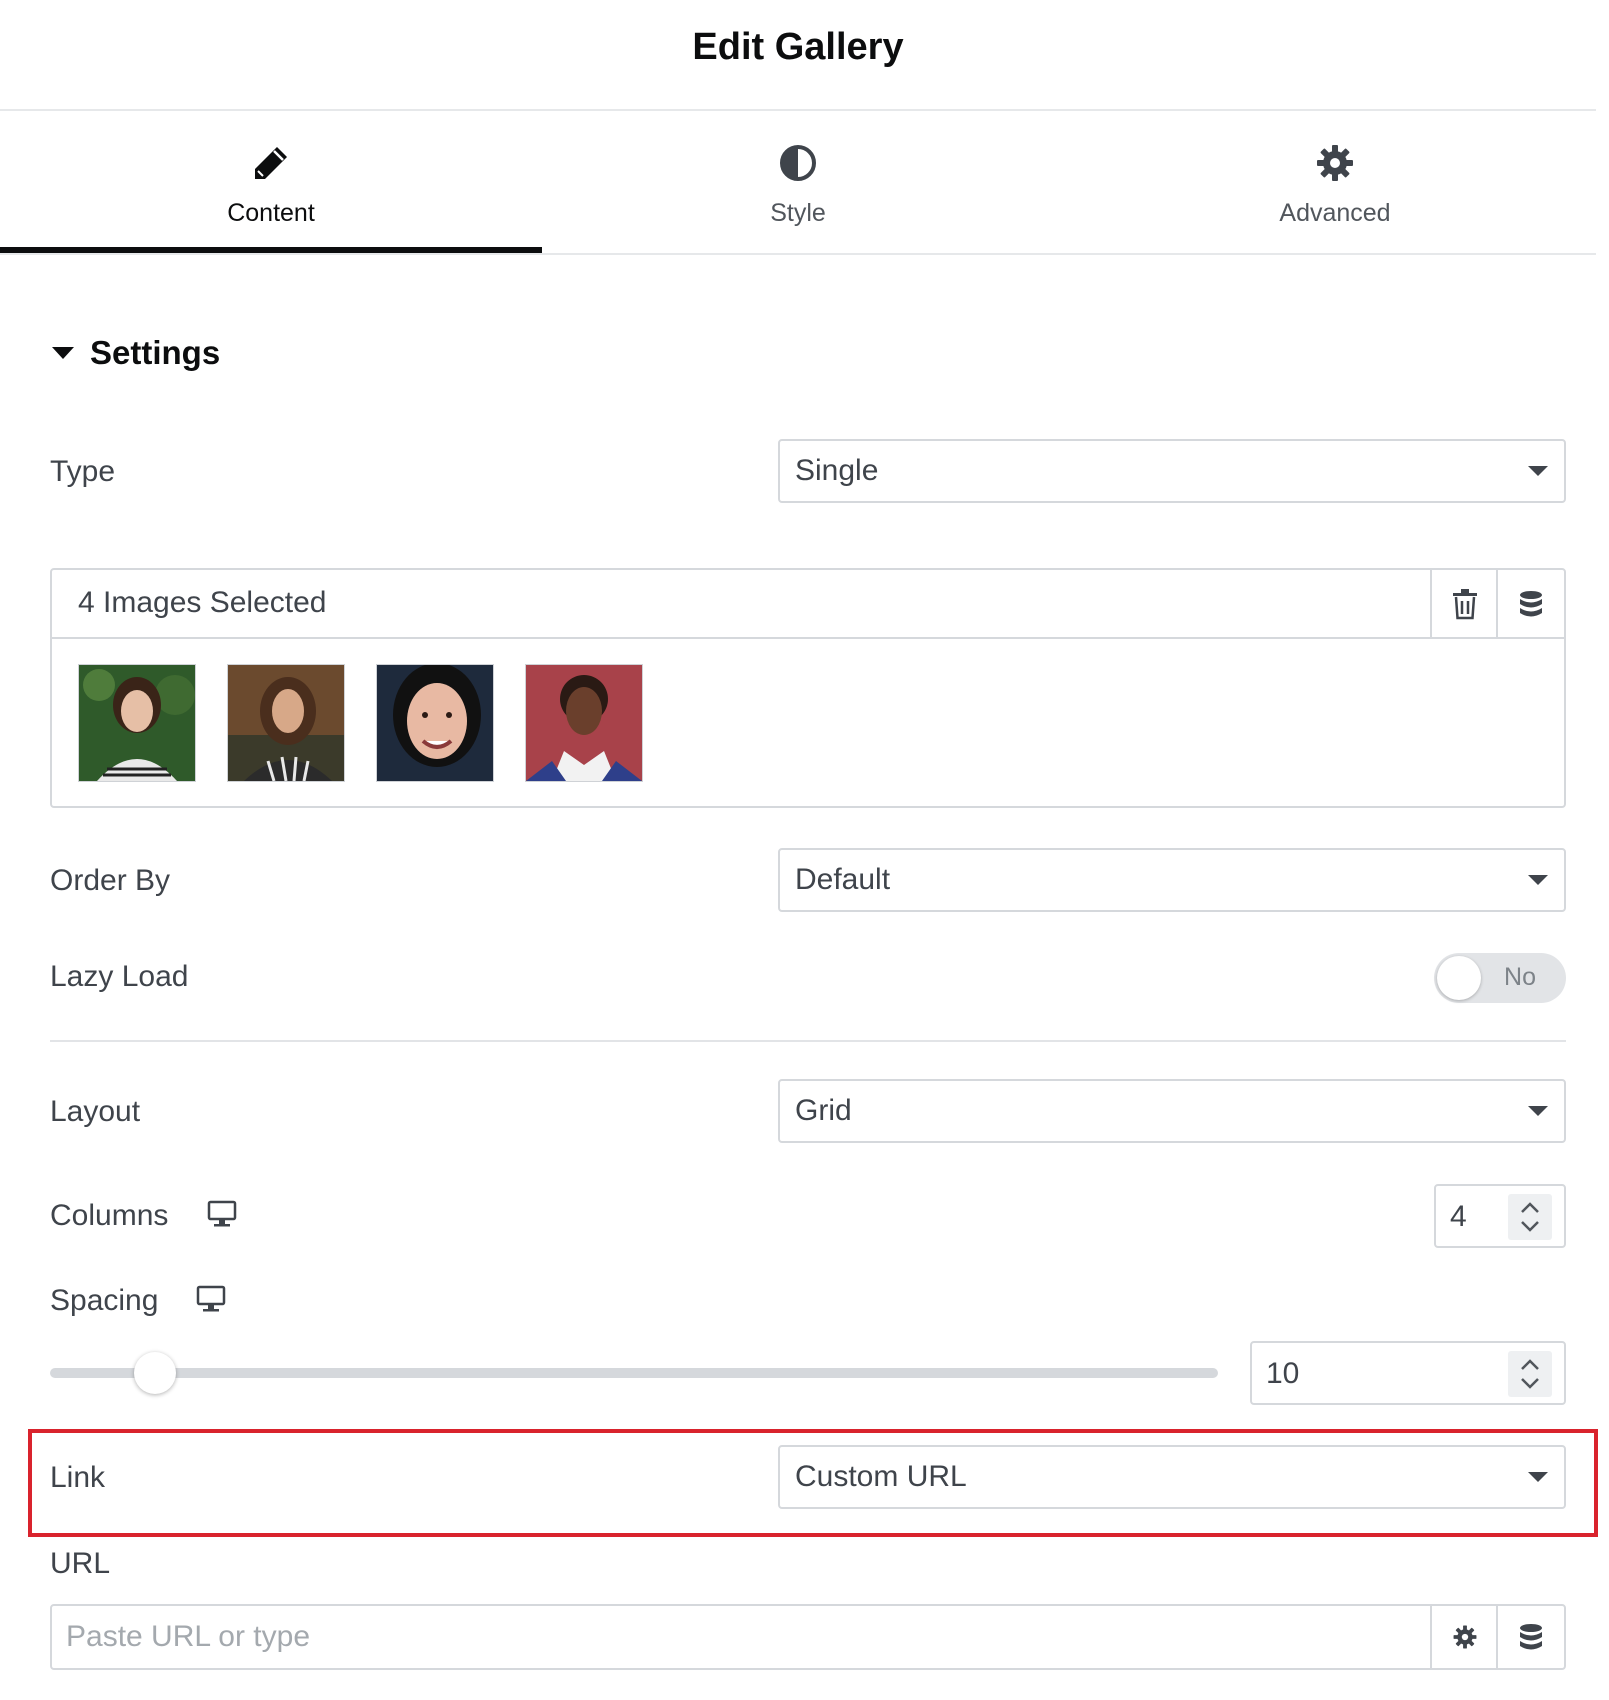 This screenshot has height=1700, width=1609. I want to click on gallery-header: 4 Images Selected, so click(808, 604).